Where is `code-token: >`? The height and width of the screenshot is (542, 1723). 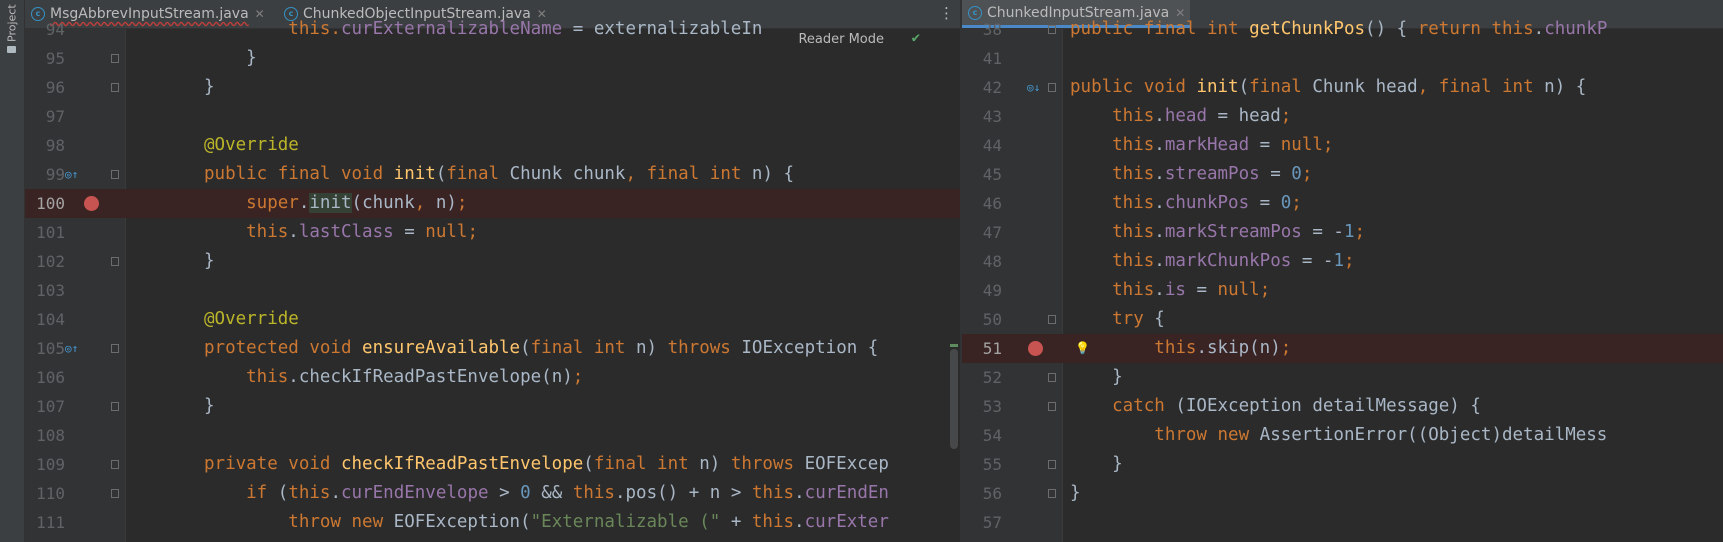
code-token: > is located at coordinates (504, 493).